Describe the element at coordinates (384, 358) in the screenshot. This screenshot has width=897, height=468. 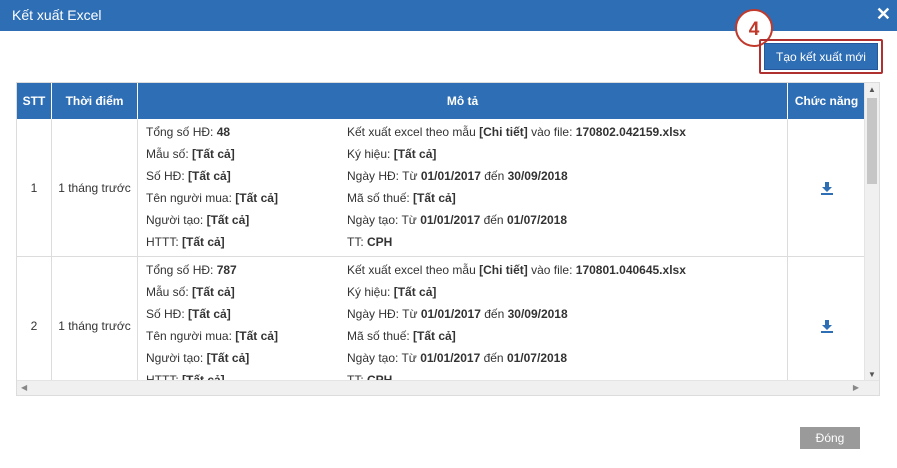
I see `field-label: Ngày tạo: Từ` at that location.